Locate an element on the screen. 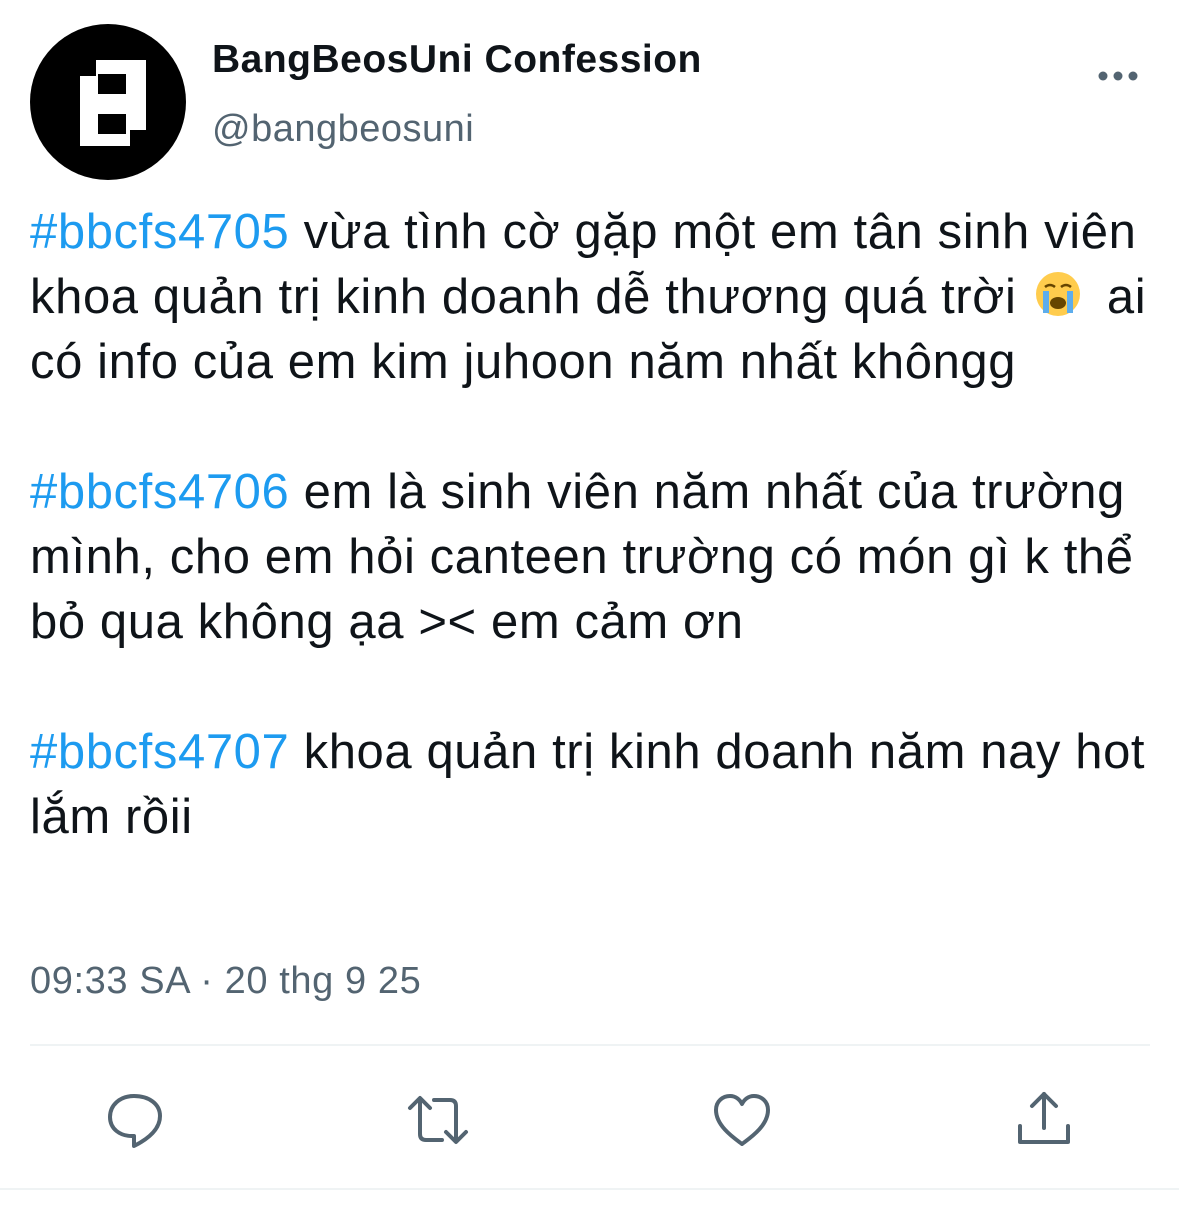  tweet-header: BangBeosUni Confession @bangbeosuni is located at coordinates (590, 104).